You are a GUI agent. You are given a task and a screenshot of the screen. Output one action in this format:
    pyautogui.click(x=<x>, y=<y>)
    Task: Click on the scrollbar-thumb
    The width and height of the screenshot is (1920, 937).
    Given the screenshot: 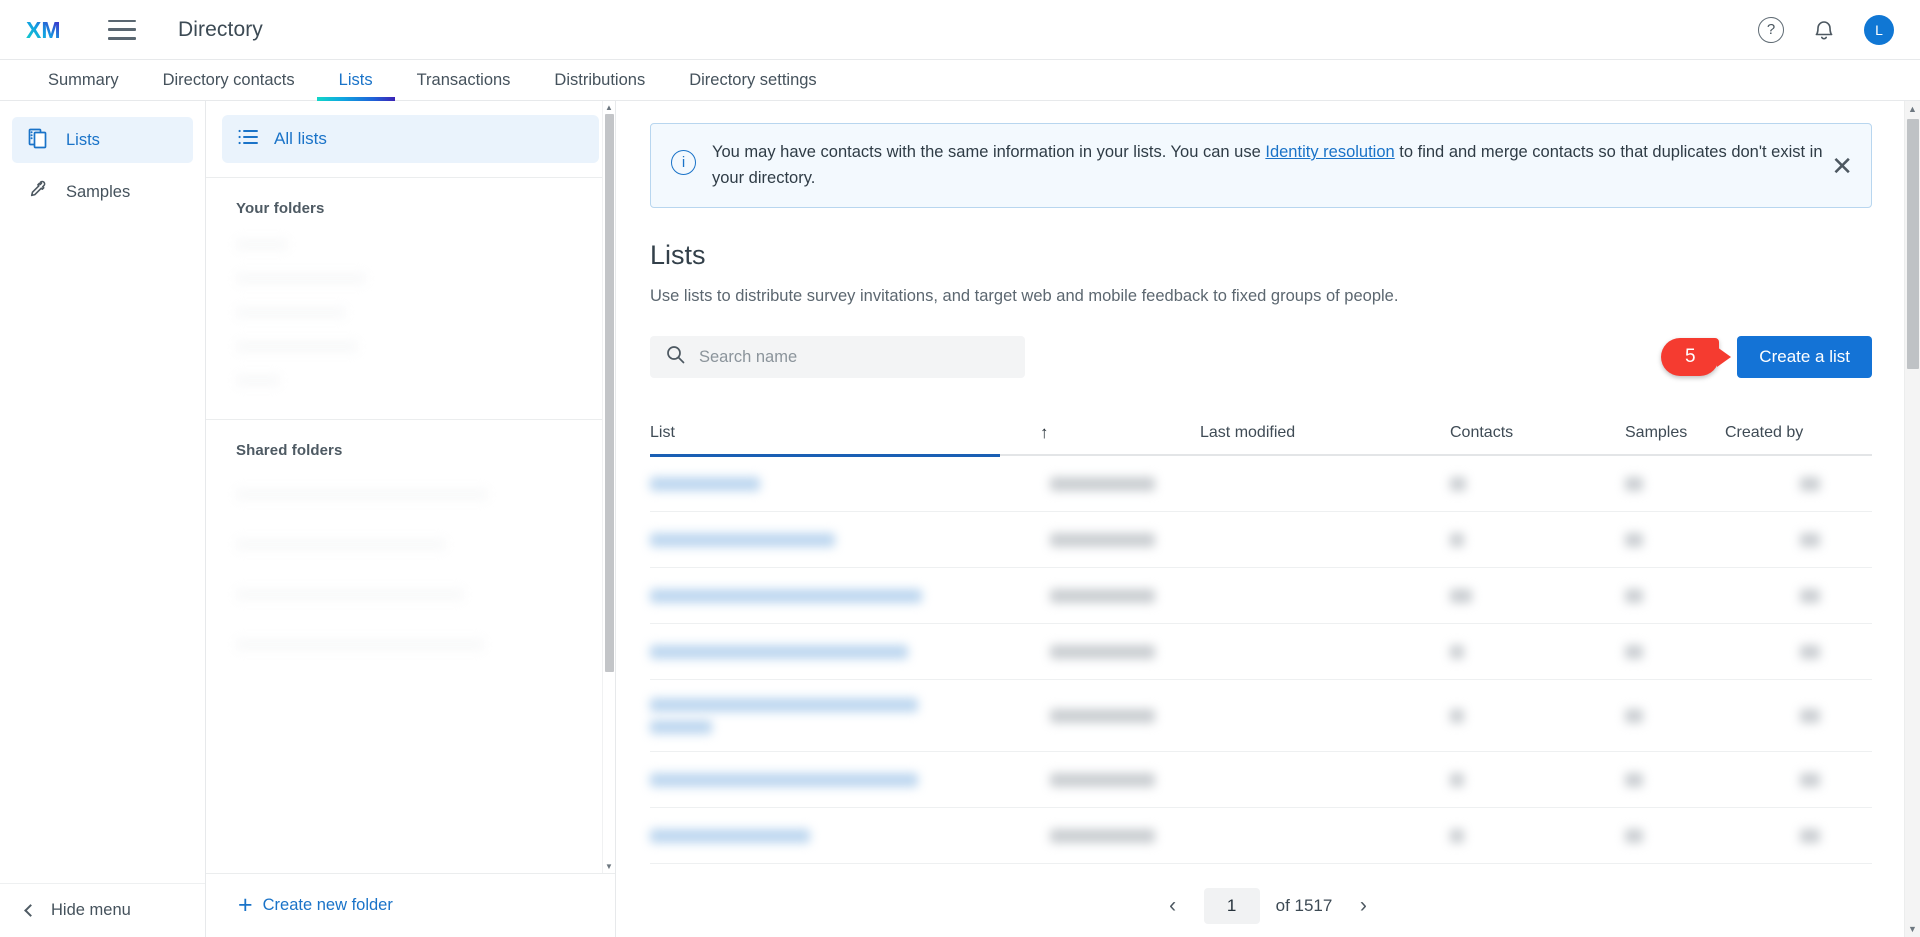 What is the action you would take?
    pyautogui.click(x=609, y=393)
    